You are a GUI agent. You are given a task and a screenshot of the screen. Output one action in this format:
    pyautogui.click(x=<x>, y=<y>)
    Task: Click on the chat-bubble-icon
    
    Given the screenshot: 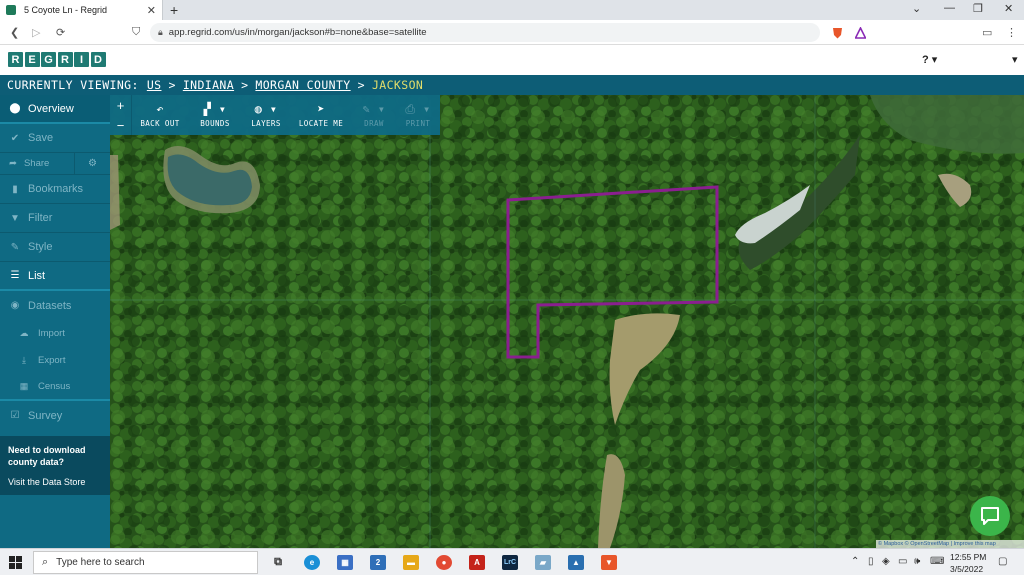 What is the action you would take?
    pyautogui.click(x=990, y=516)
    